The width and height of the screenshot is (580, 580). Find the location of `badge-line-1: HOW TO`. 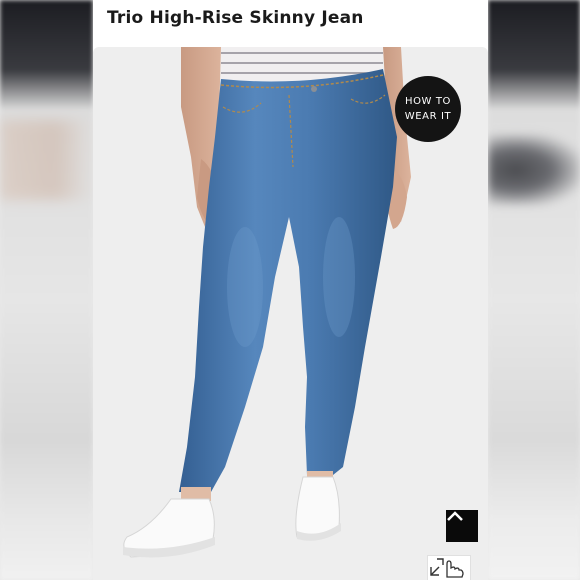

badge-line-1: HOW TO is located at coordinates (428, 101).